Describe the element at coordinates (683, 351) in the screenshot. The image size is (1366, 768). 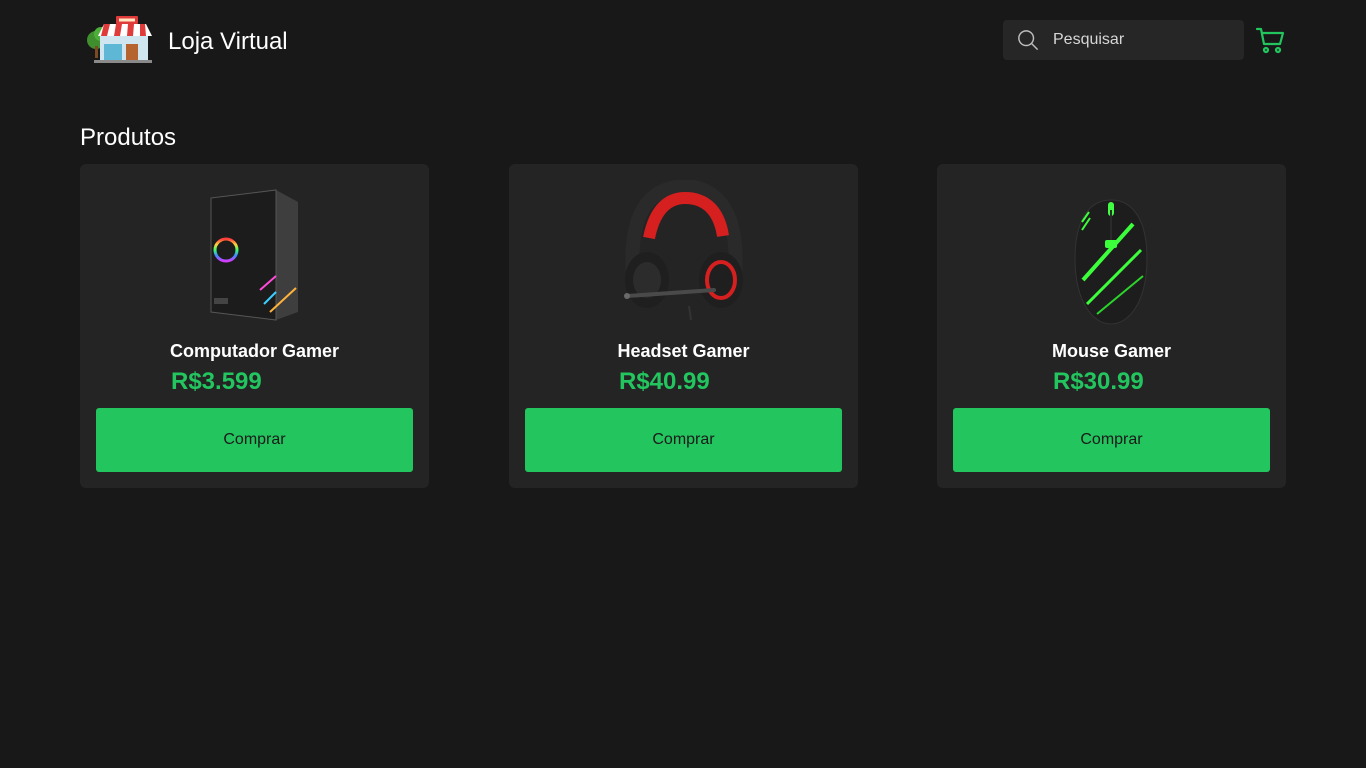
I see `product-name: Headset Gamer` at that location.